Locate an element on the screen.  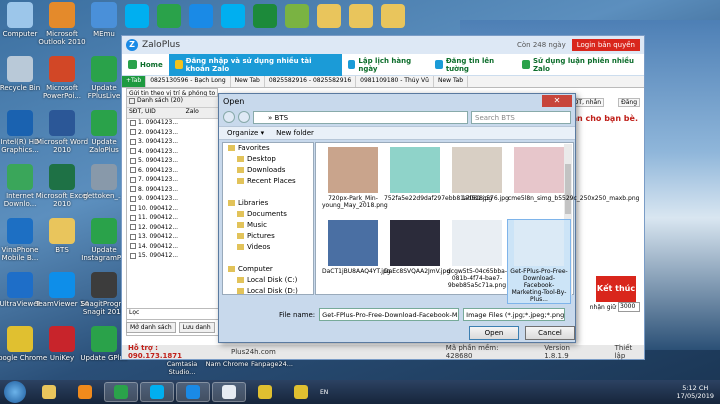
cancel-button: Cancel is located at coordinates (550, 333).